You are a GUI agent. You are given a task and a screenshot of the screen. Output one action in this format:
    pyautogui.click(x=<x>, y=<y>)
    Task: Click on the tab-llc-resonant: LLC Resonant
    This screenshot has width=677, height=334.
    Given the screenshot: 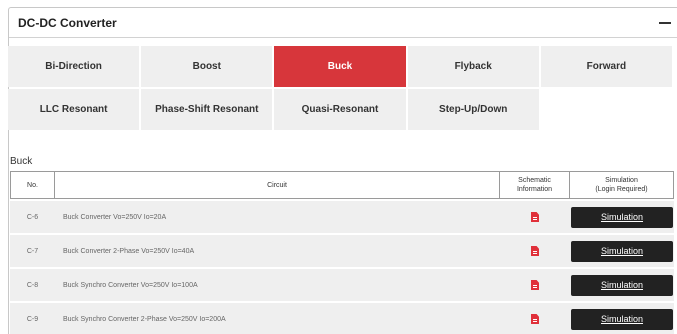 What is the action you would take?
    pyautogui.click(x=74, y=109)
    